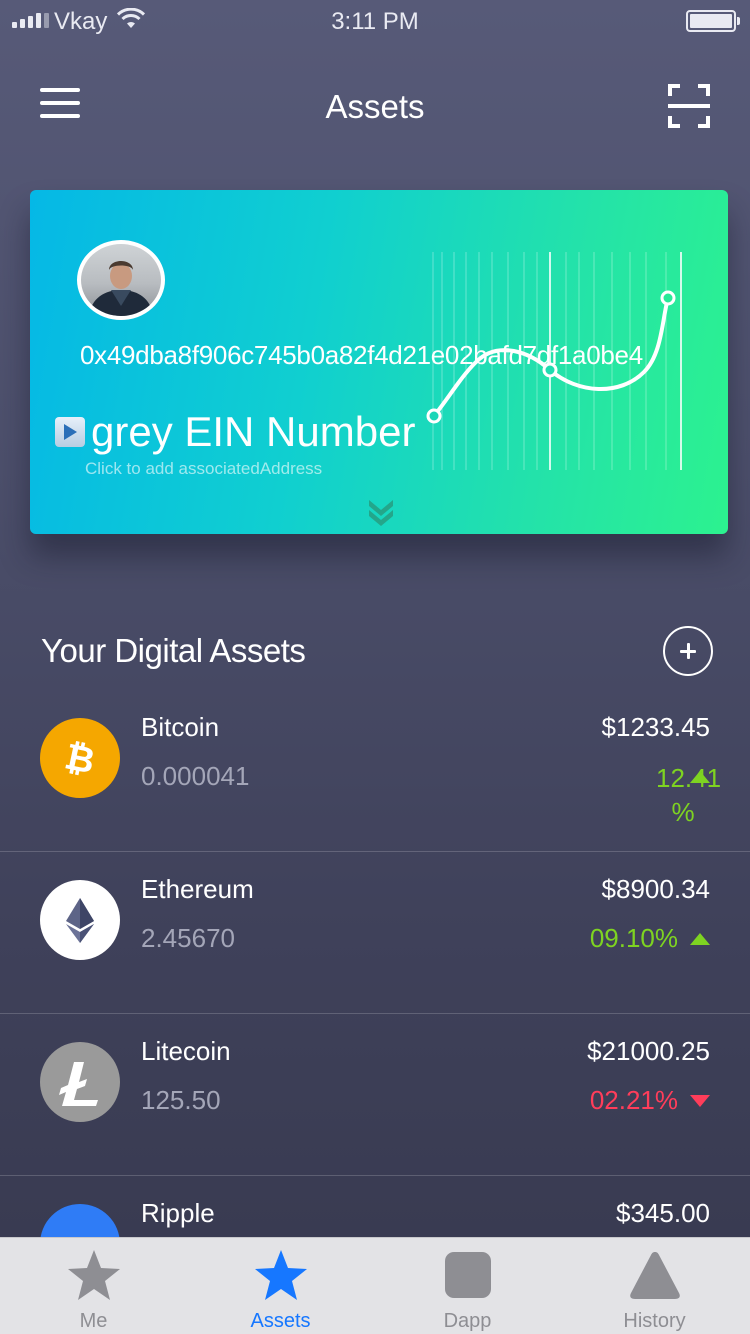  I want to click on double-chevron-down-icon, so click(381, 512).